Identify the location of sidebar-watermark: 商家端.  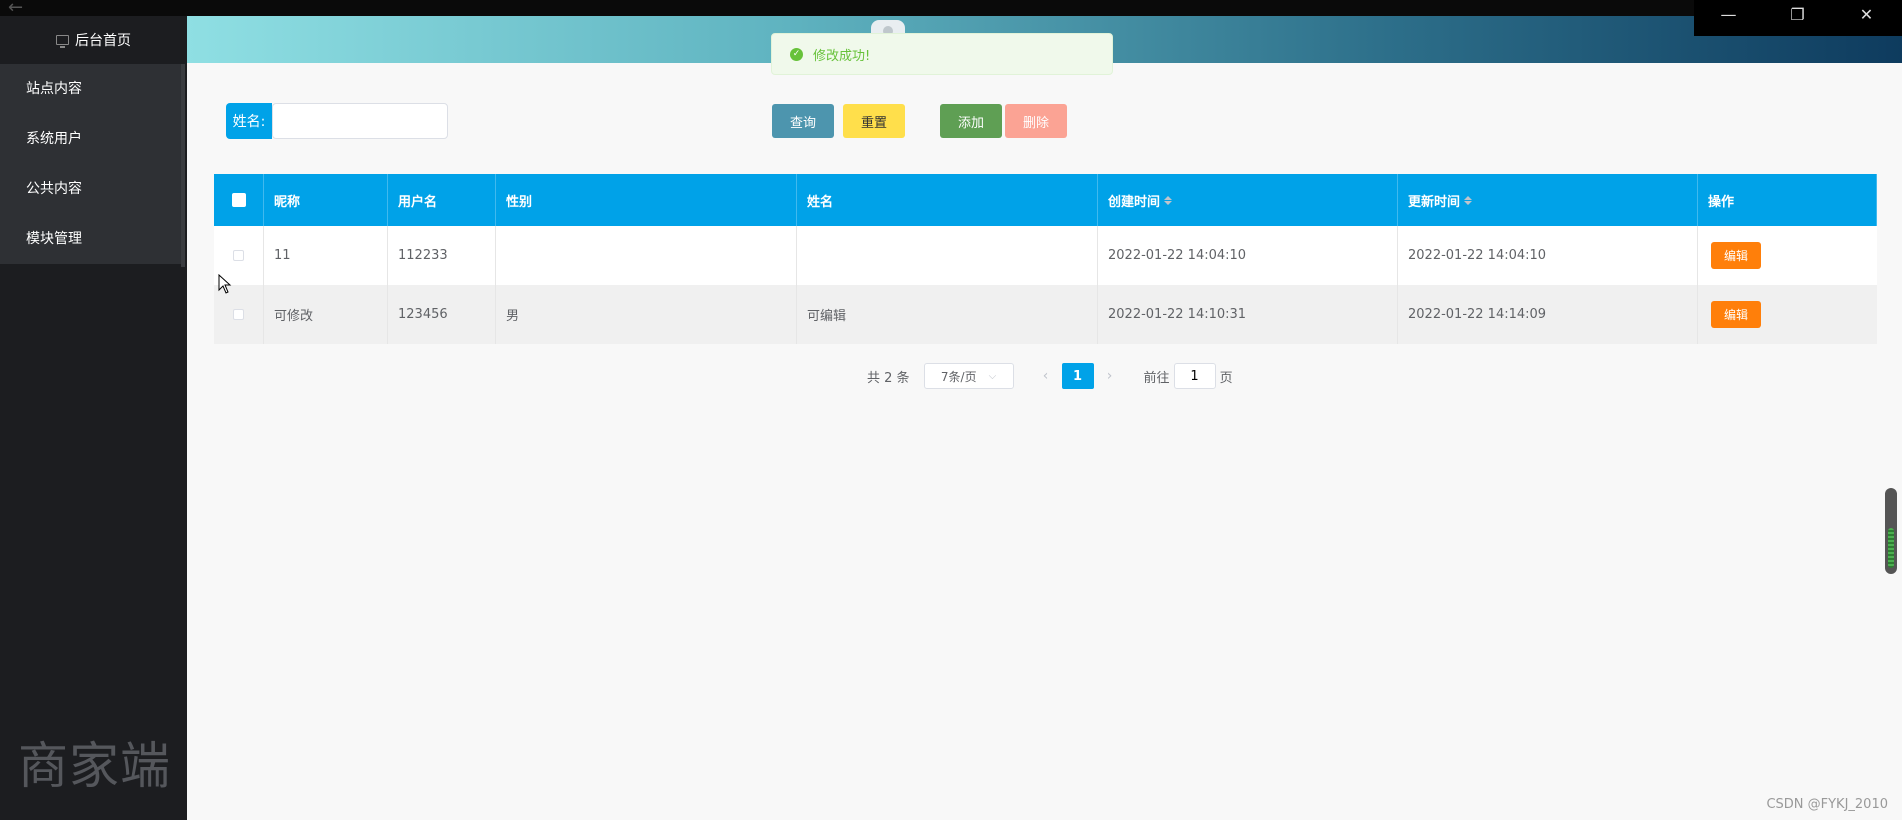
(94, 766).